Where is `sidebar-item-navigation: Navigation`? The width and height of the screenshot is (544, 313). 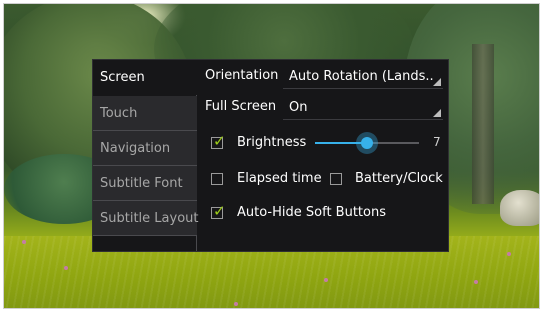
sidebar-item-navigation: Navigation is located at coordinates (145, 148).